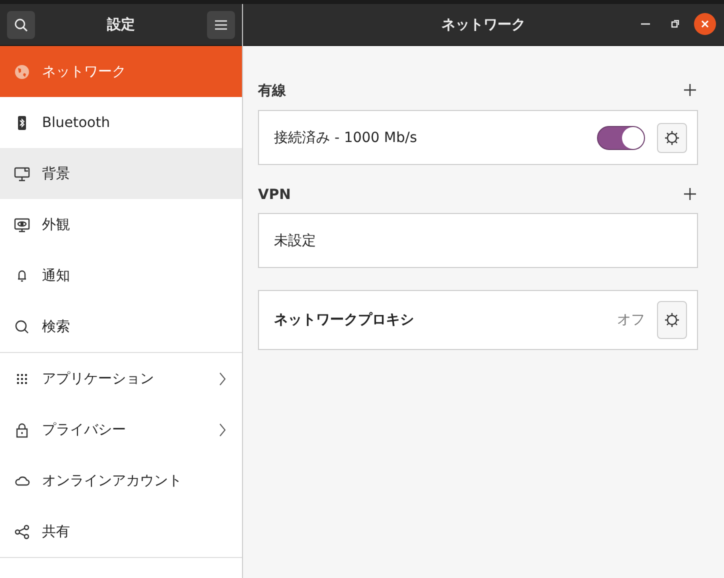  What do you see at coordinates (121, 173) in the screenshot?
I see `sidebar-item: 背景` at bounding box center [121, 173].